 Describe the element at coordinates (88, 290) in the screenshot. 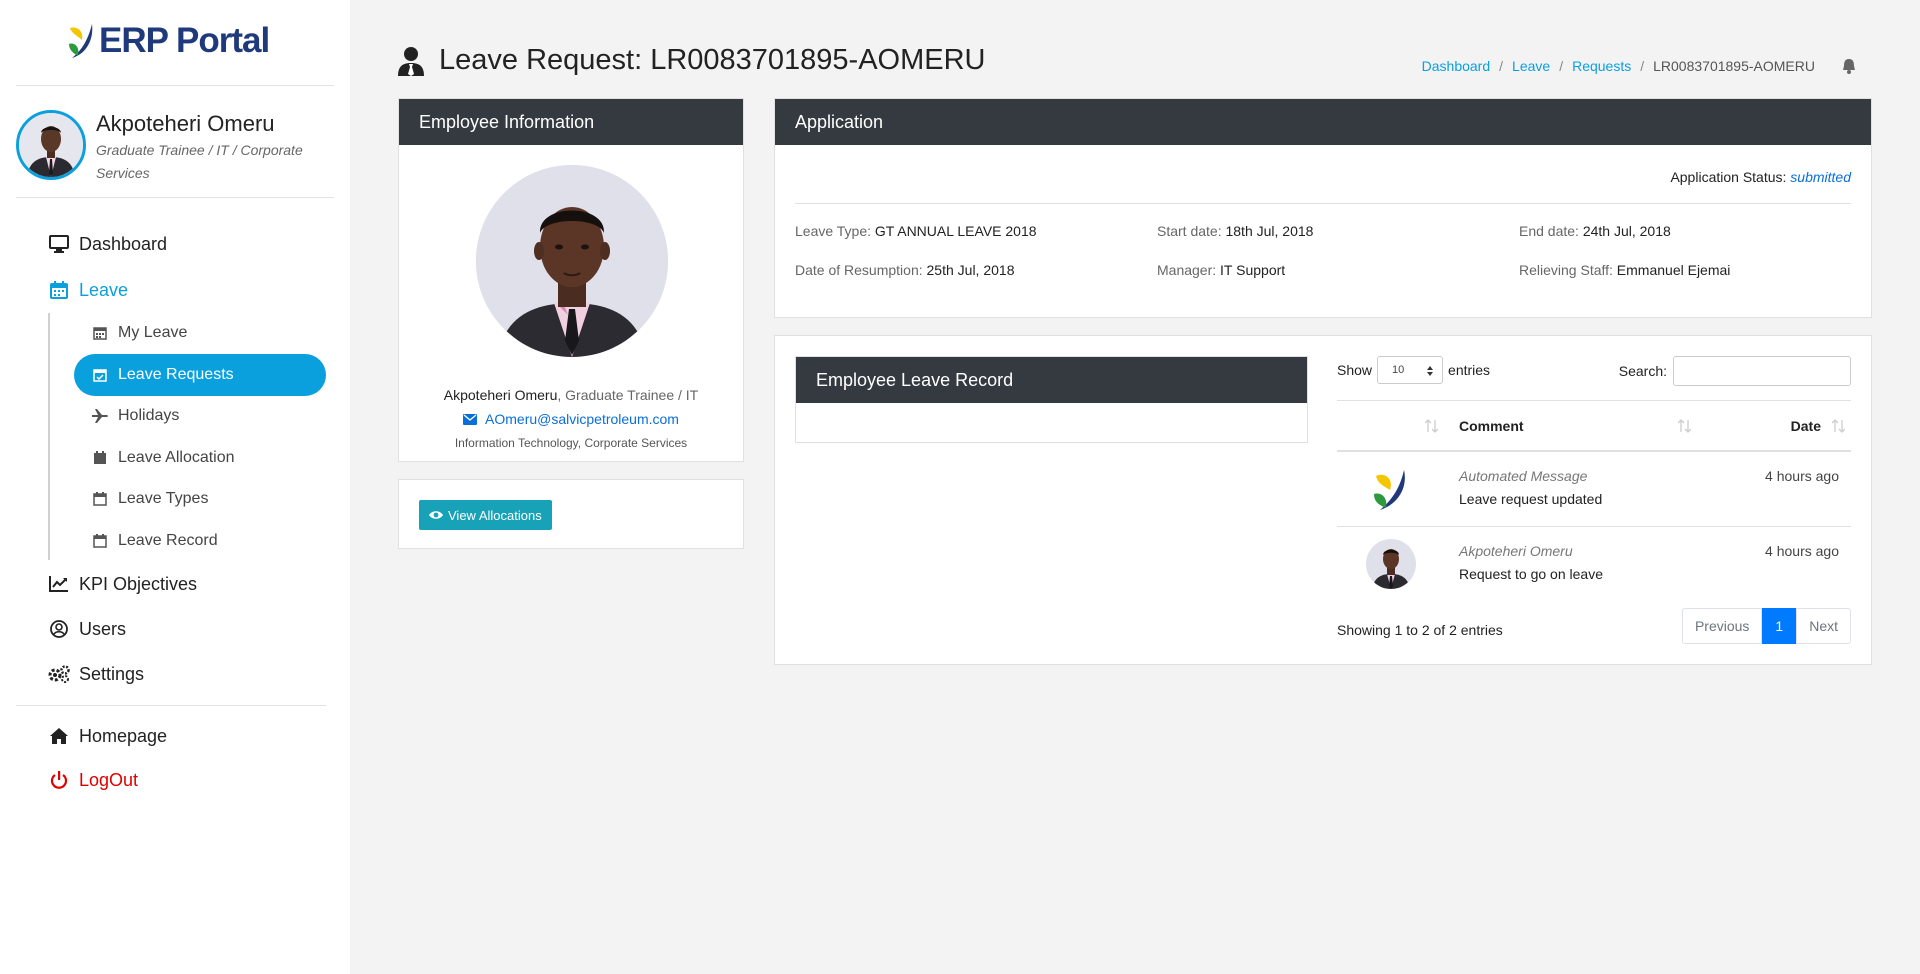

I see `nav-leave: Leave` at that location.